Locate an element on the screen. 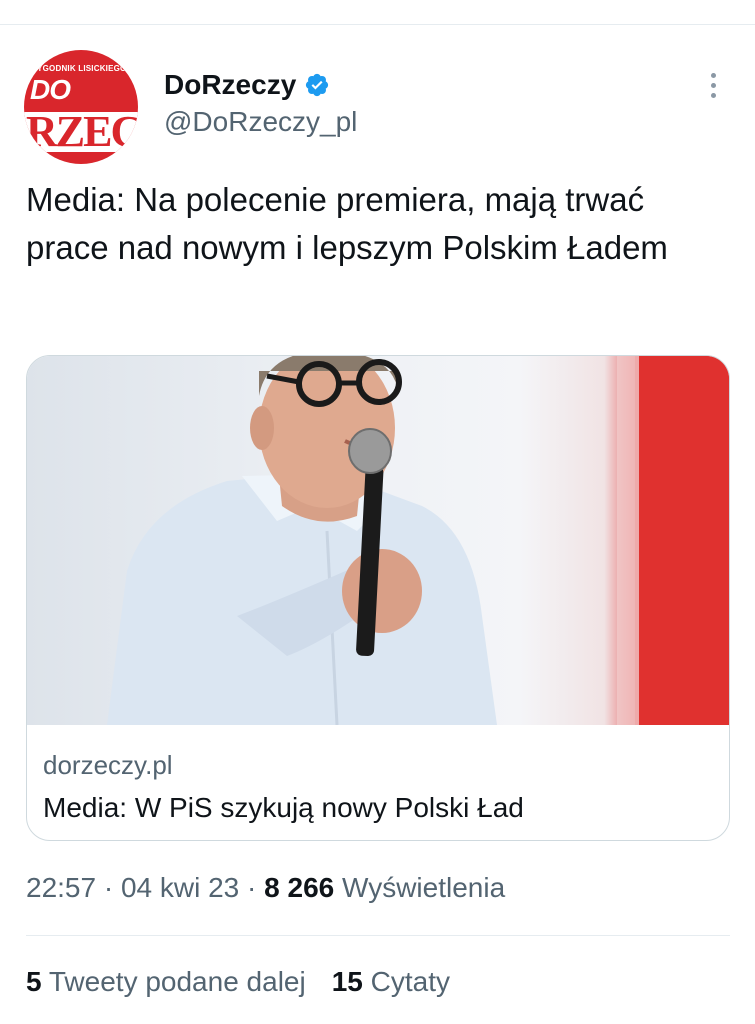 This screenshot has width=755, height=1024. avatar: TYGODNIK LISICKIEGO DO RZEC is located at coordinates (81, 107).